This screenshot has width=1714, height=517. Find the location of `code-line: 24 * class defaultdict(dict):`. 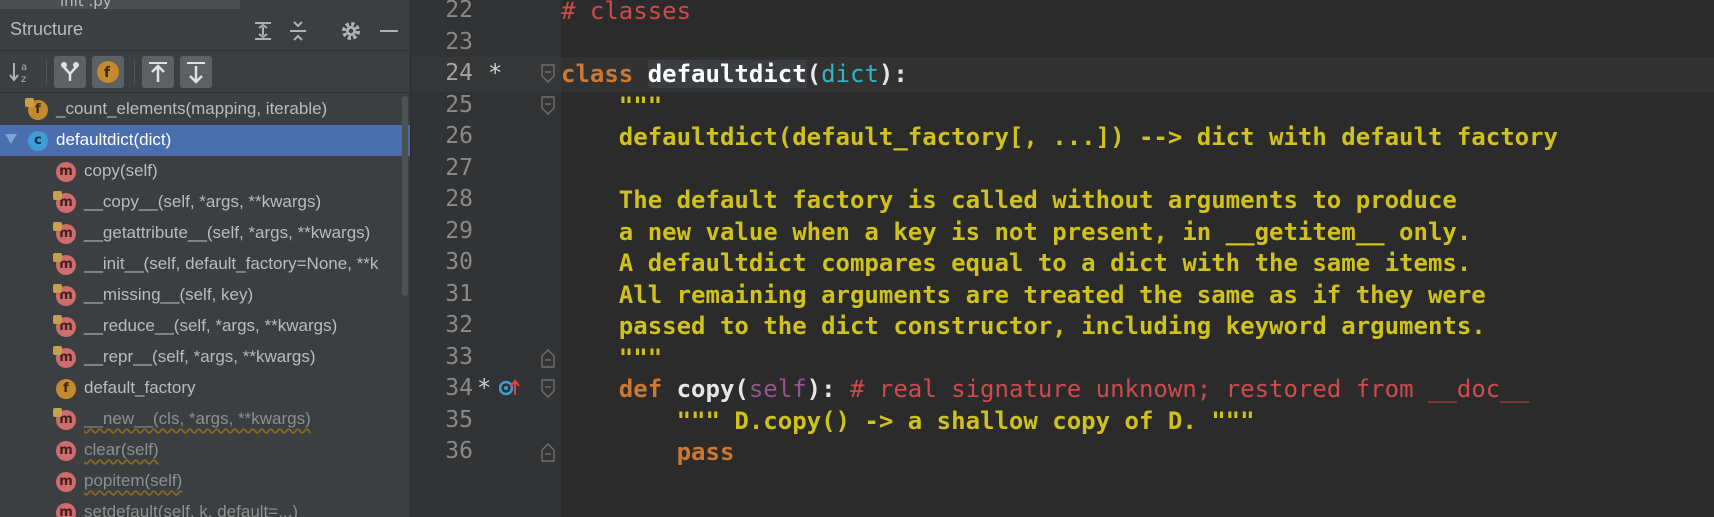

code-line: 24 * class defaultdict(dict): is located at coordinates (1062, 74).